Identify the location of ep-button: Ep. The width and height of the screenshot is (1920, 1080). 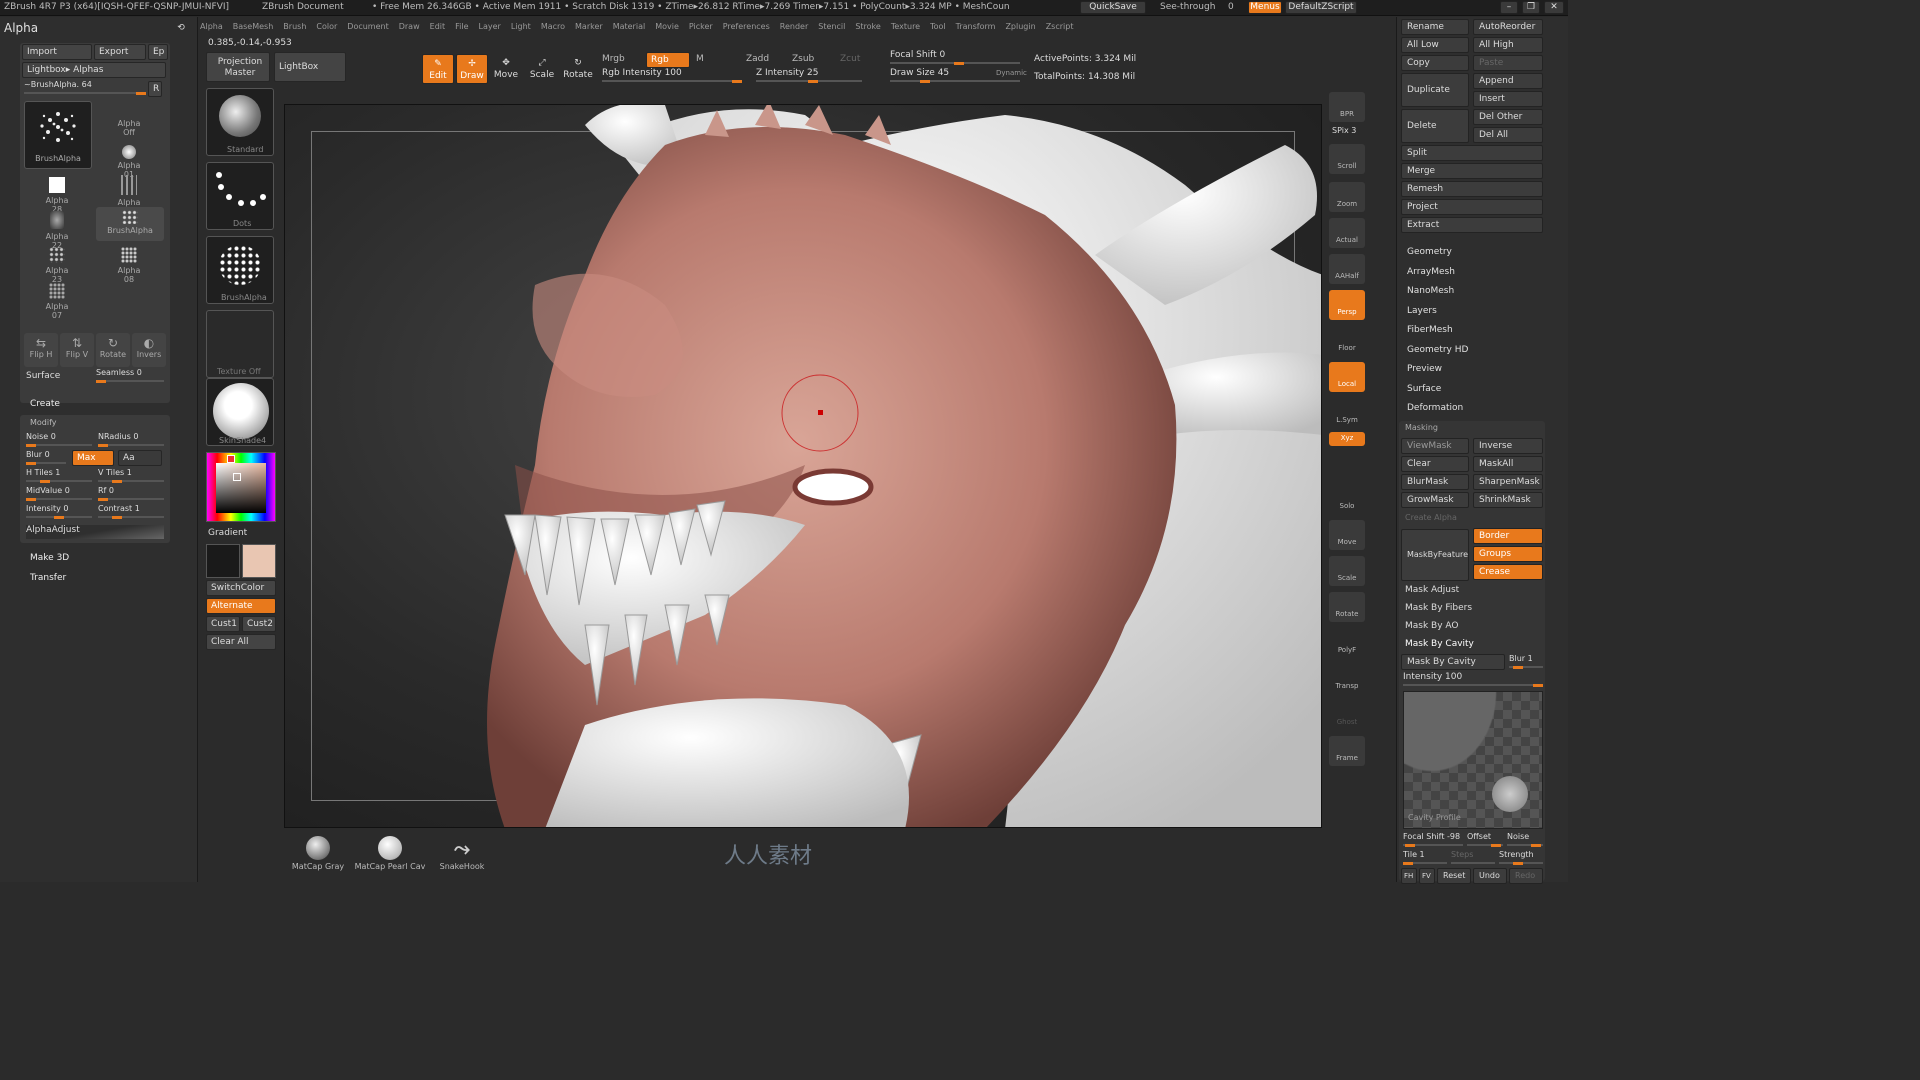
(158, 52).